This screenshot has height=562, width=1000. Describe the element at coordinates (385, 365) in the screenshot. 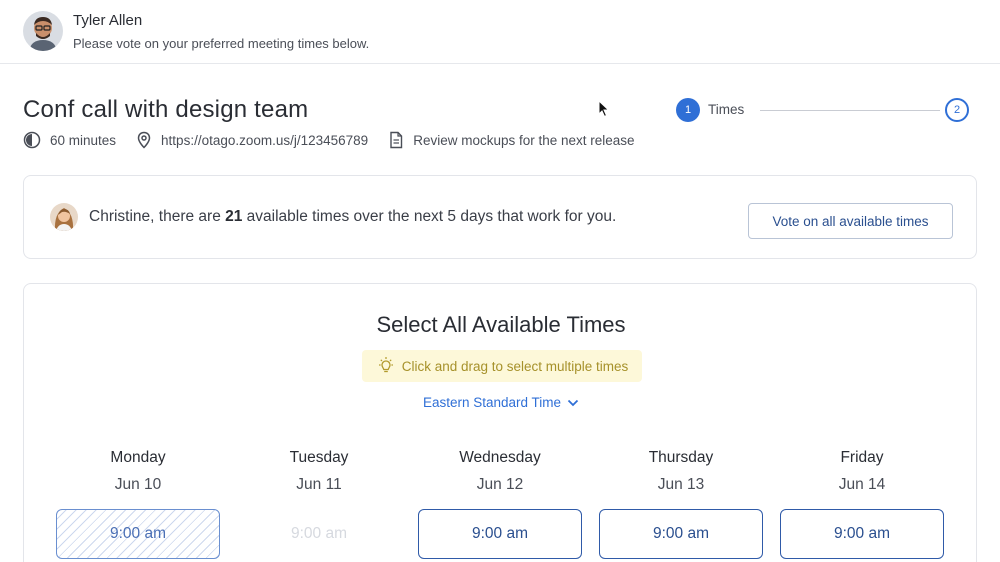

I see `lightbulb-icon` at that location.